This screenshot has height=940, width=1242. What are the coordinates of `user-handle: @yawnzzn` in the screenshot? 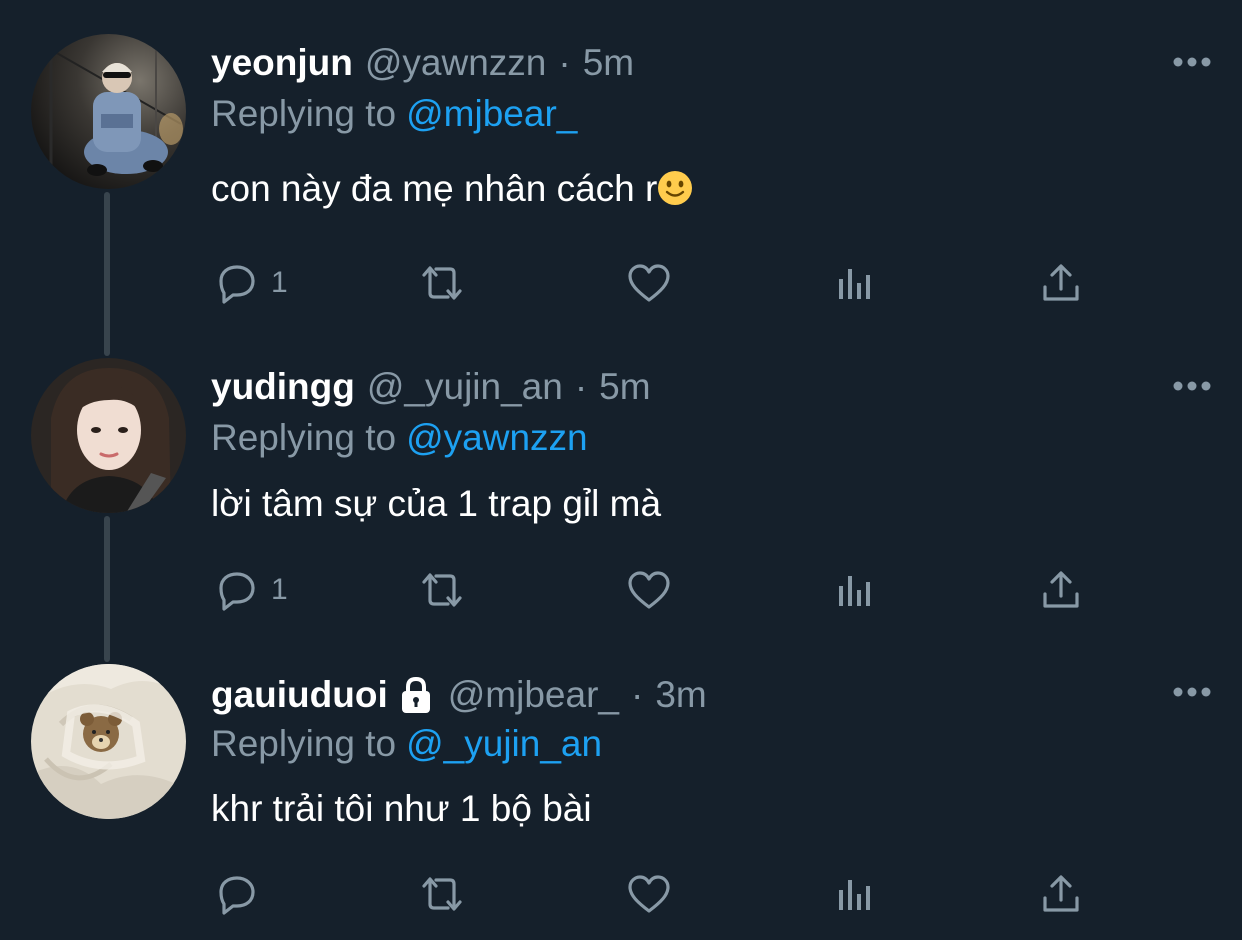 It's located at (456, 63).